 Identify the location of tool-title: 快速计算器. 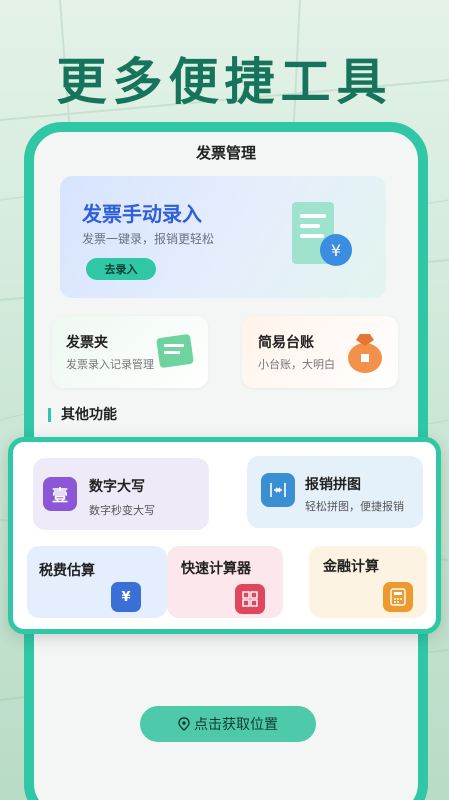
(216, 569).